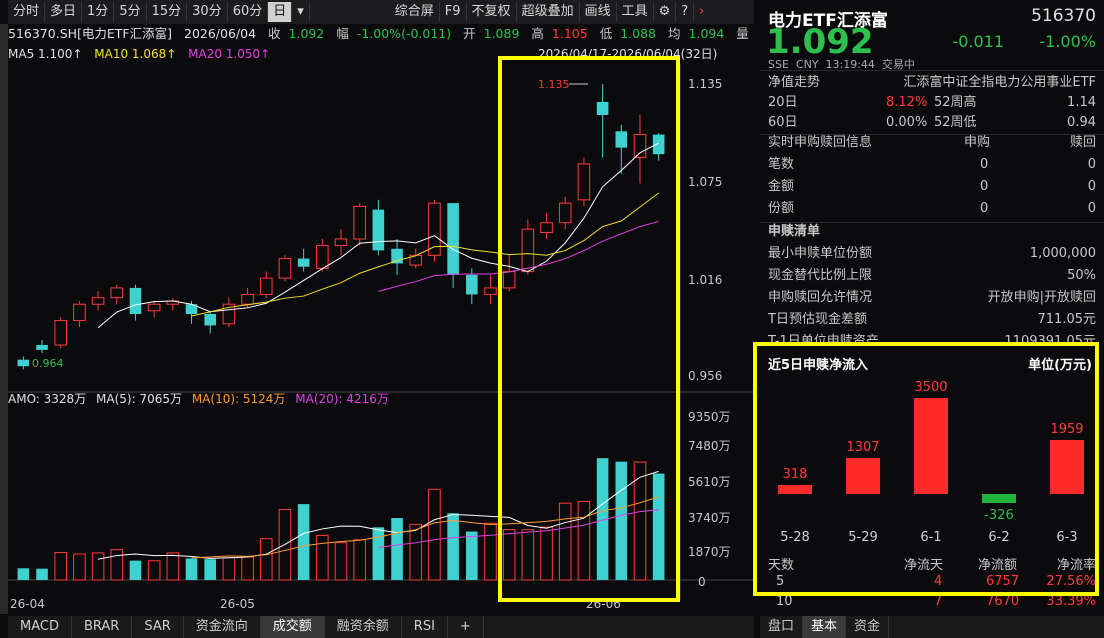 The image size is (1104, 638). What do you see at coordinates (40, 627) in the screenshot?
I see `tab-macd: MACD` at bounding box center [40, 627].